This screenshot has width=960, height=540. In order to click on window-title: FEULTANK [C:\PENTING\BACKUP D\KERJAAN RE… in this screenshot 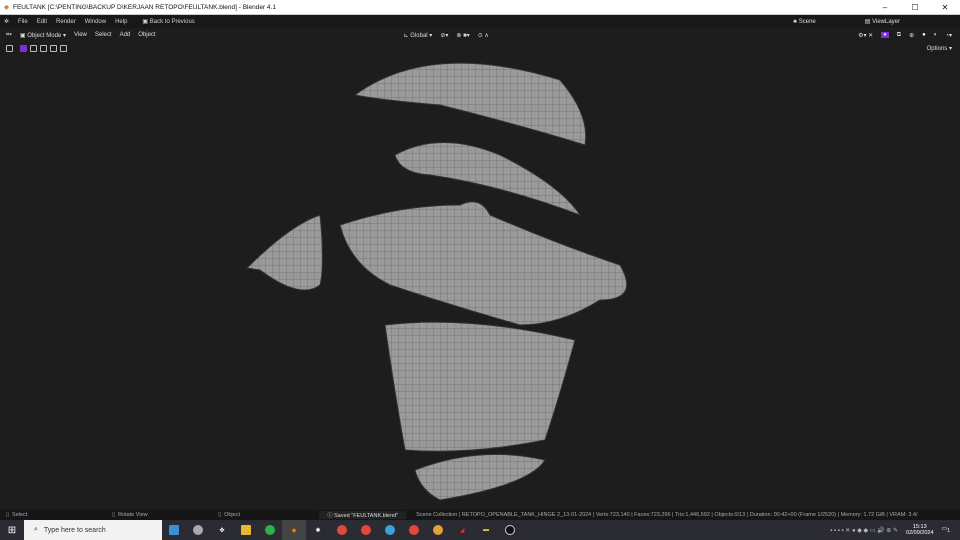, I will do `click(144, 7)`.